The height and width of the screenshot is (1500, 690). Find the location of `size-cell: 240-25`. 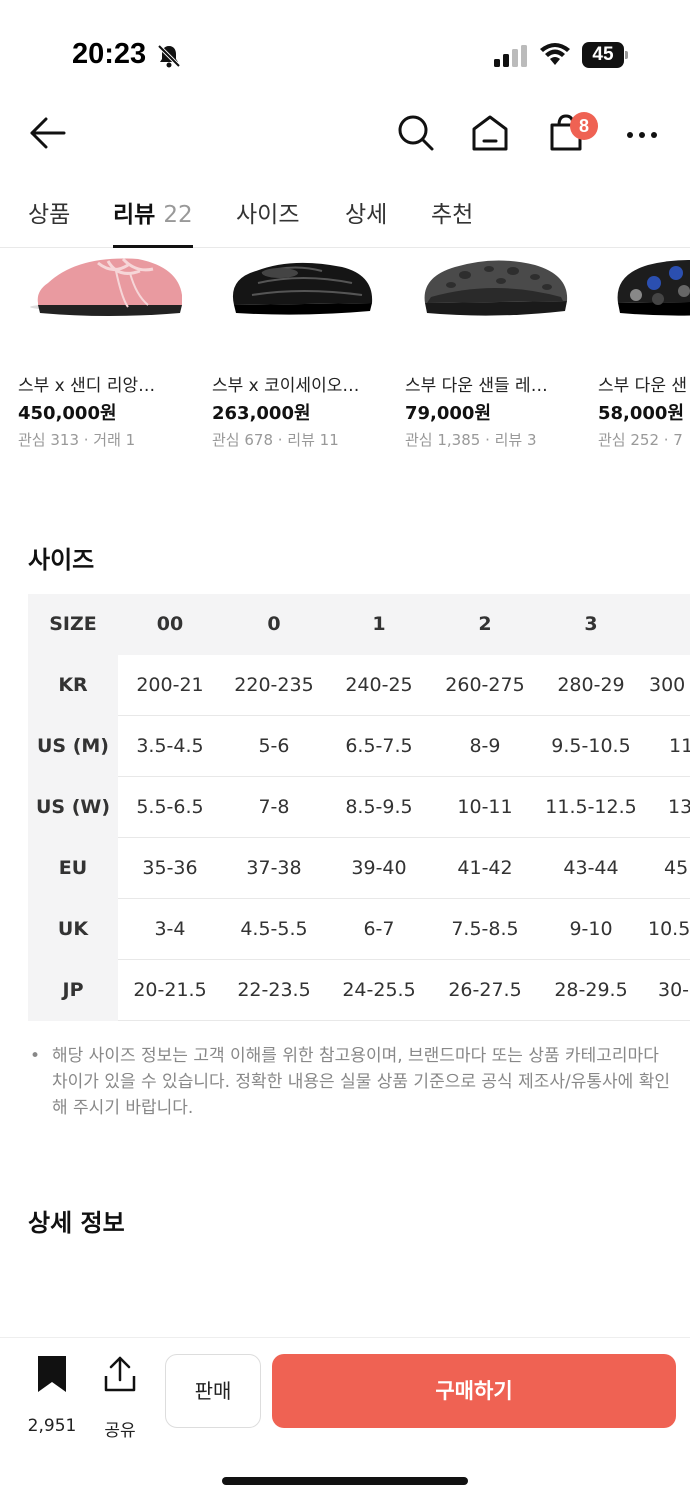

size-cell: 240-25 is located at coordinates (379, 685).